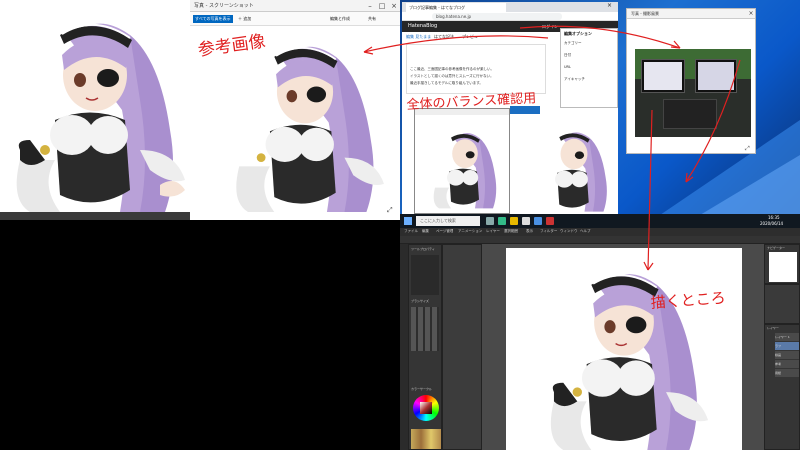 The height and width of the screenshot is (450, 800). I want to click on clock-date: 2020/06/14, so click(771, 223).